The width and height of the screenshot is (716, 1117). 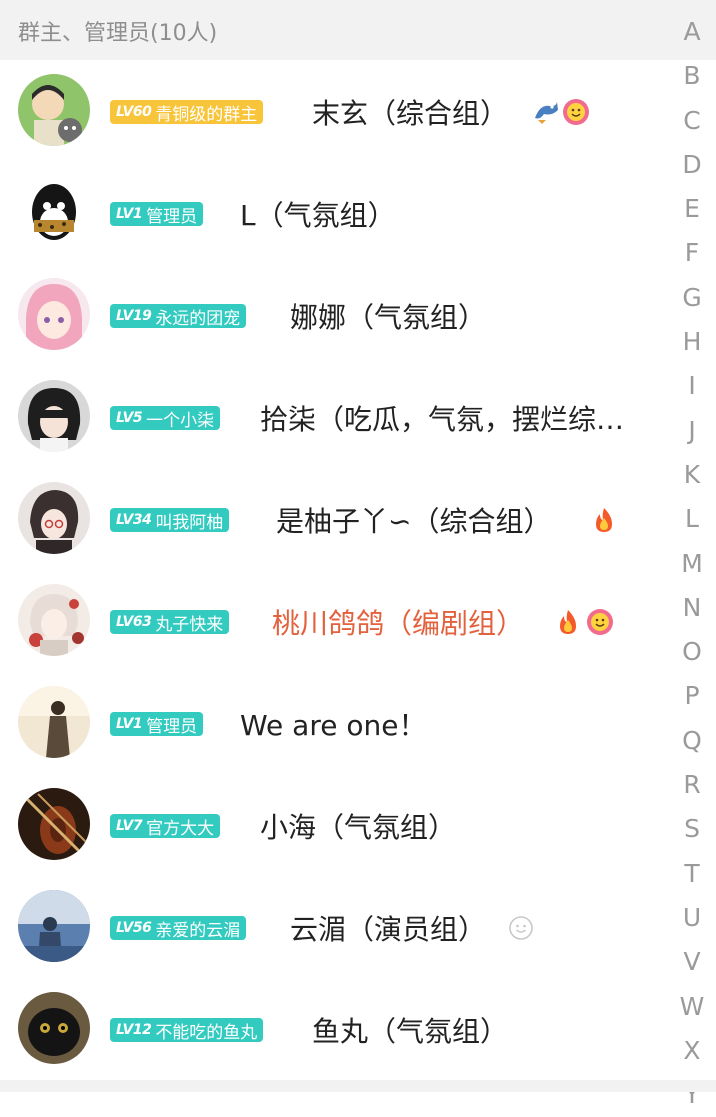 I want to click on level-badge: LV19 永远的团宠, so click(x=178, y=316).